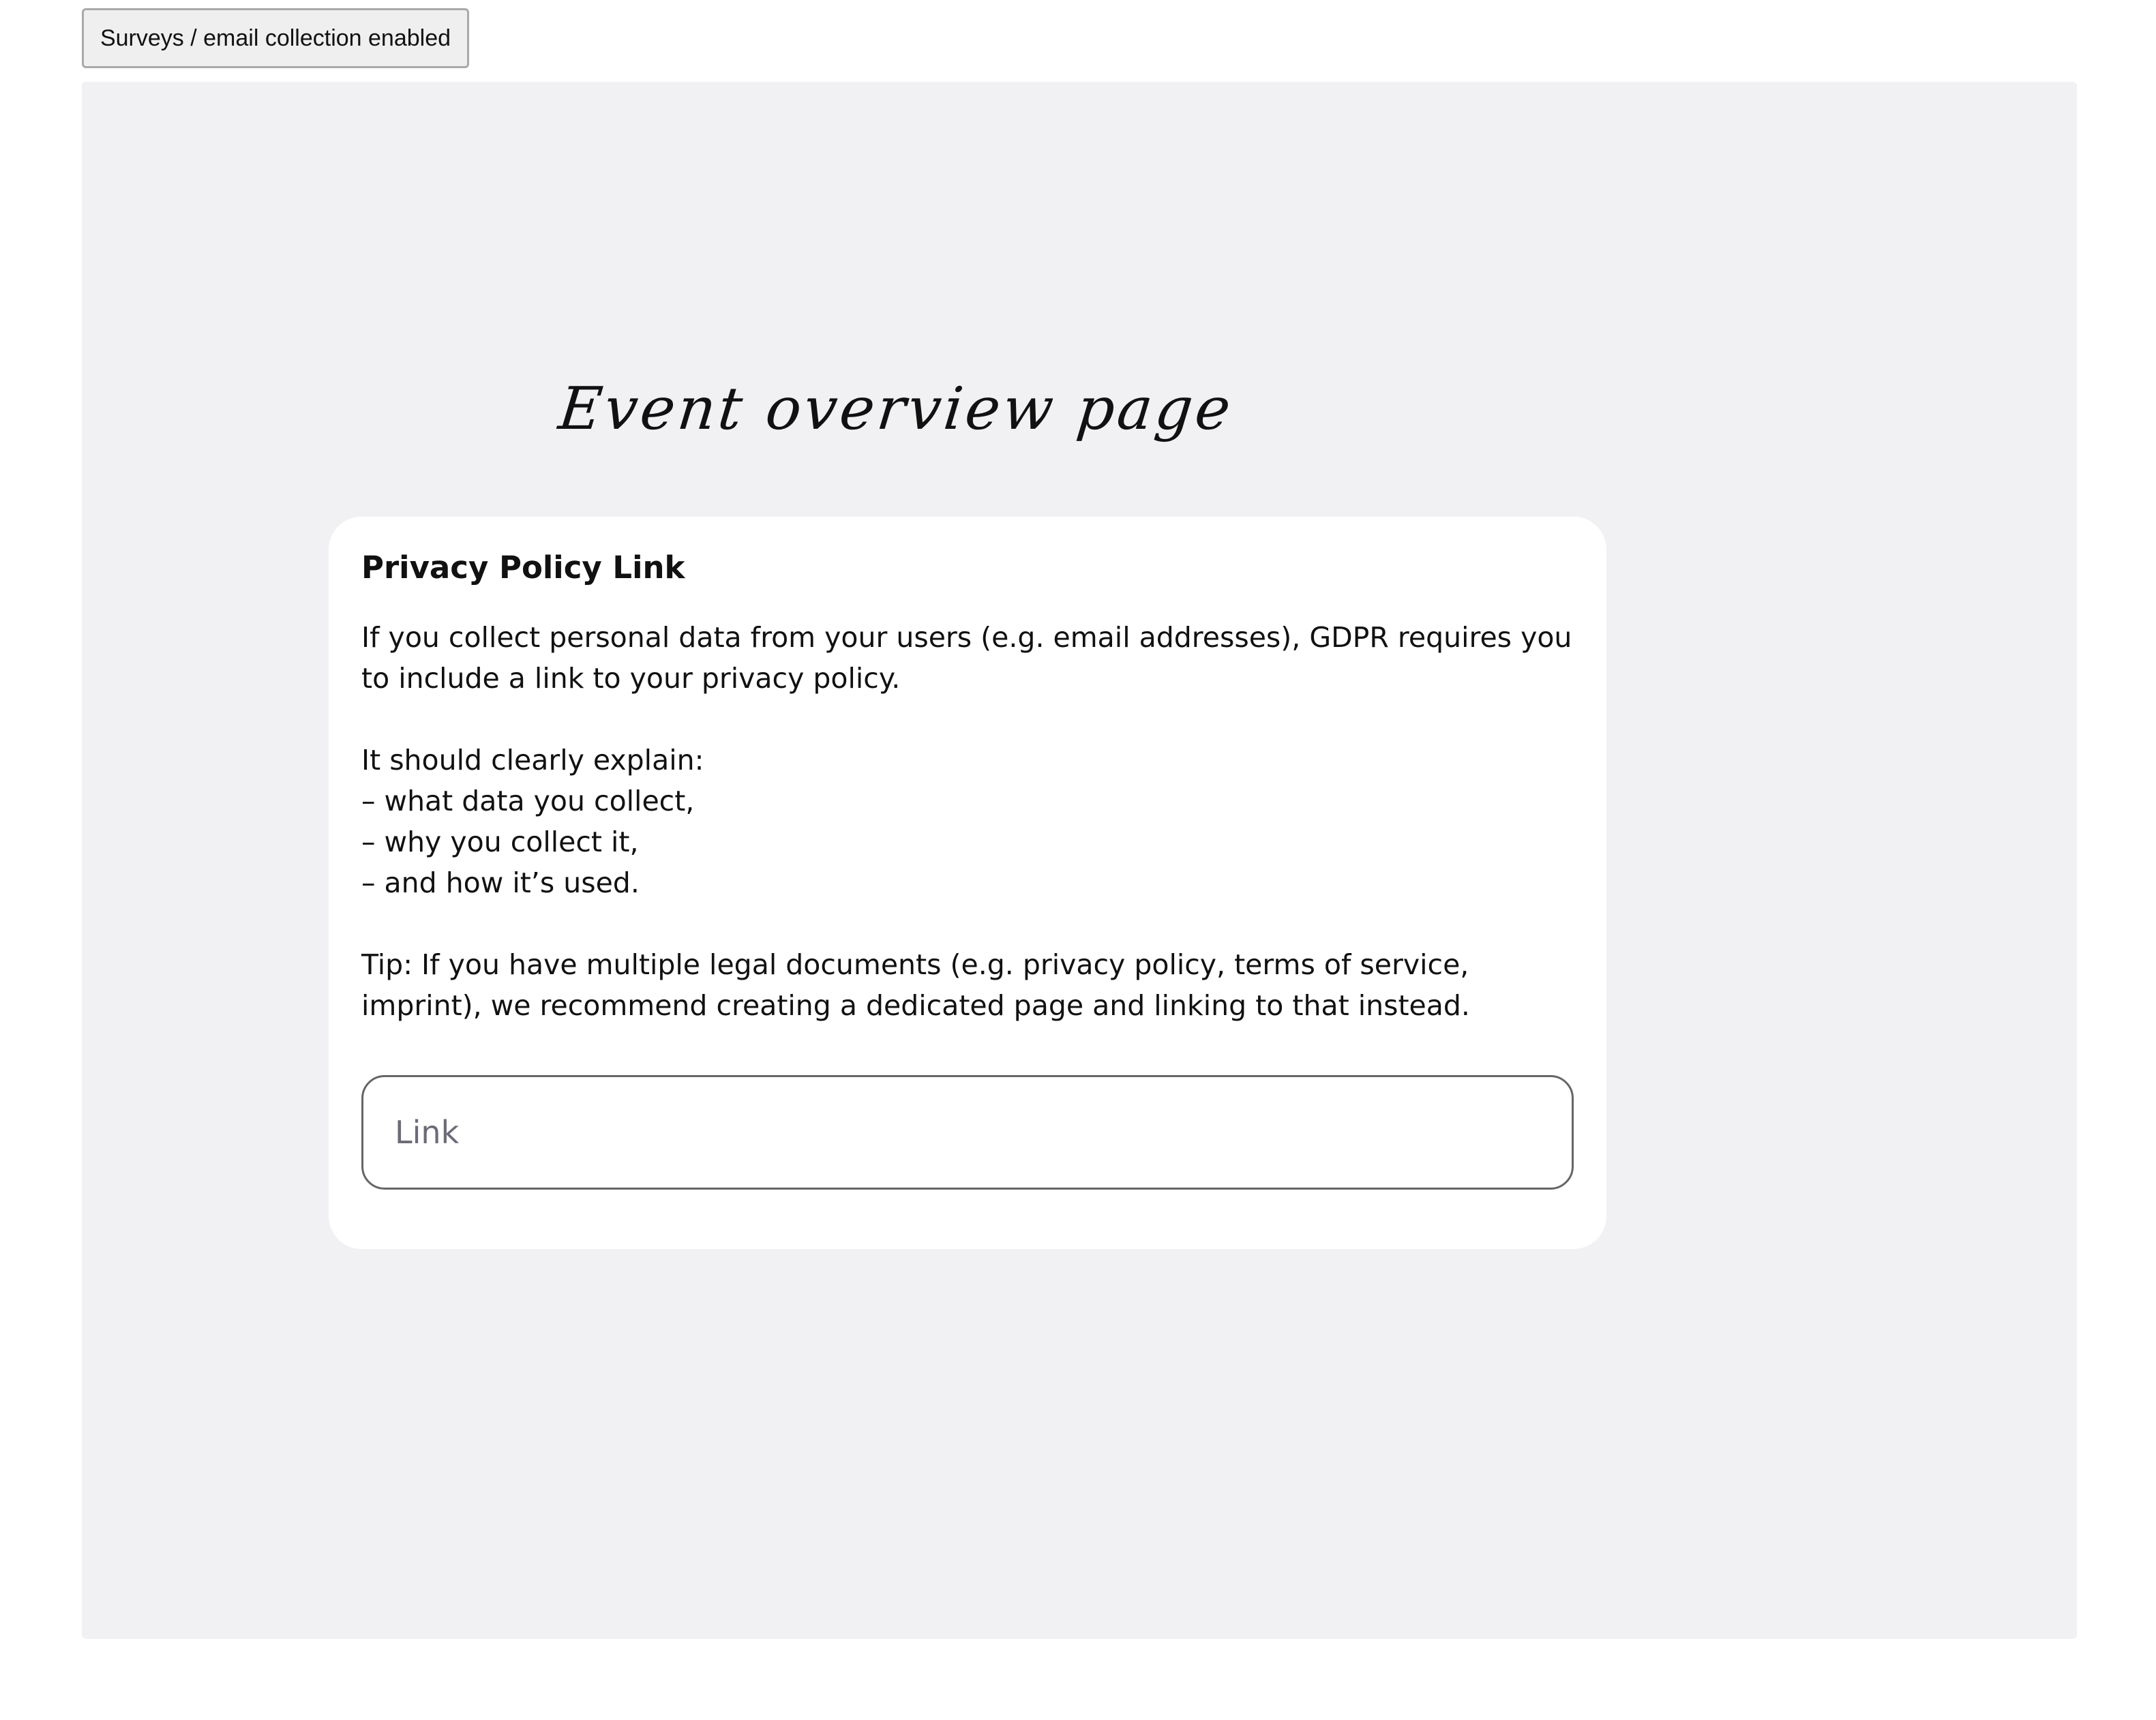  What do you see at coordinates (896, 409) in the screenshot?
I see `event-overview-page-label: Event overview page` at bounding box center [896, 409].